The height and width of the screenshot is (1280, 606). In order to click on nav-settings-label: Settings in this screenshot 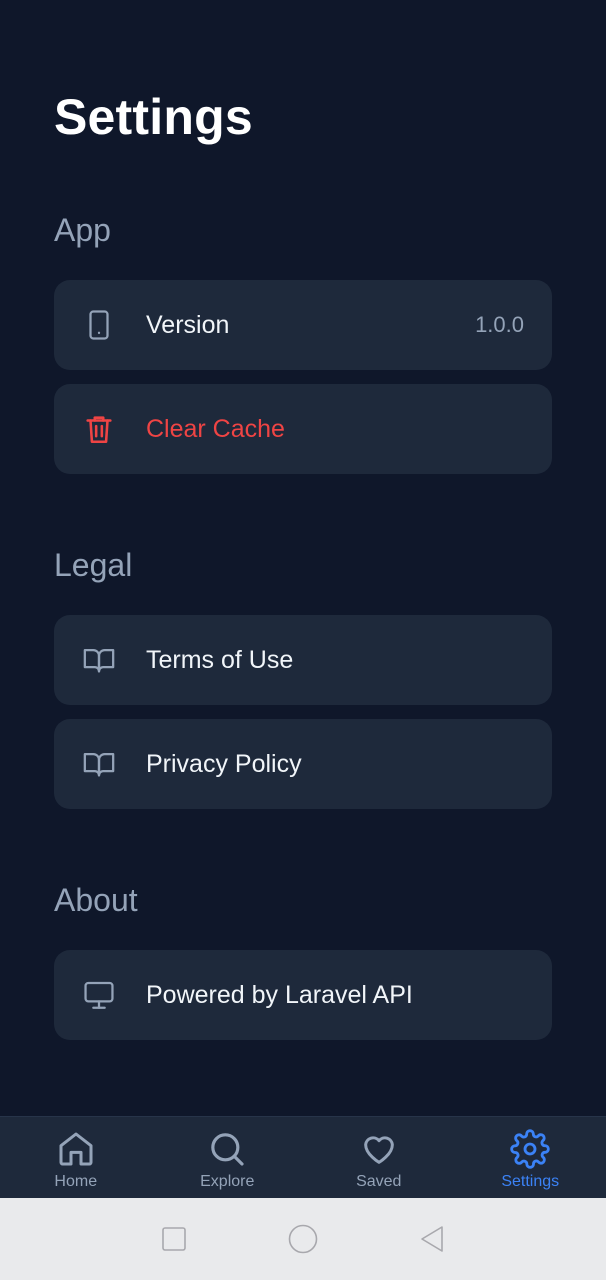, I will do `click(530, 1181)`.